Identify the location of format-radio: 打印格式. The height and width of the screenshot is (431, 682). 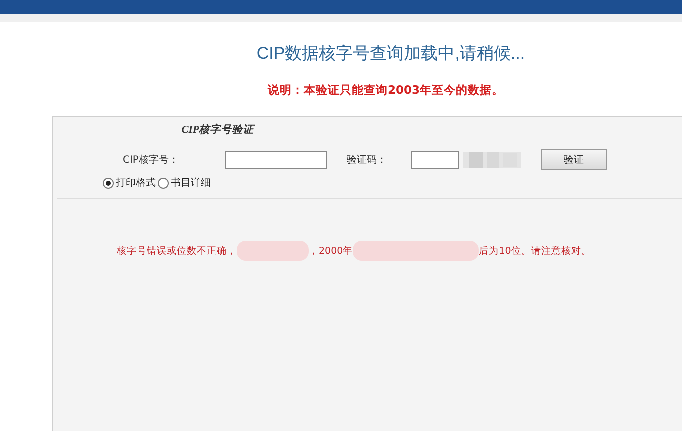
(129, 183).